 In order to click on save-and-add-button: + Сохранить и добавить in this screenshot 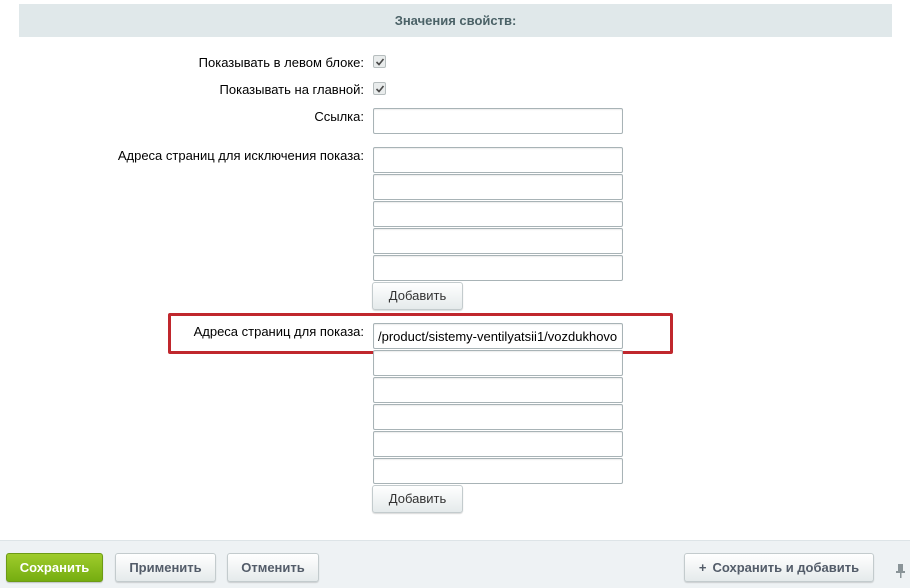, I will do `click(779, 567)`.